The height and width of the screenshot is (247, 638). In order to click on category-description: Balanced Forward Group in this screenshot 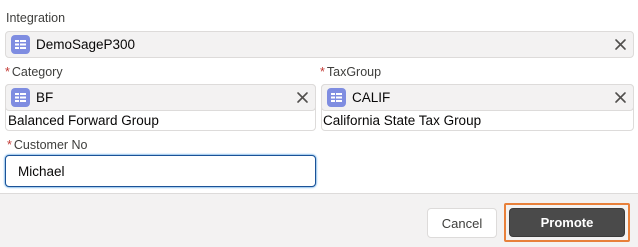, I will do `click(83, 120)`.